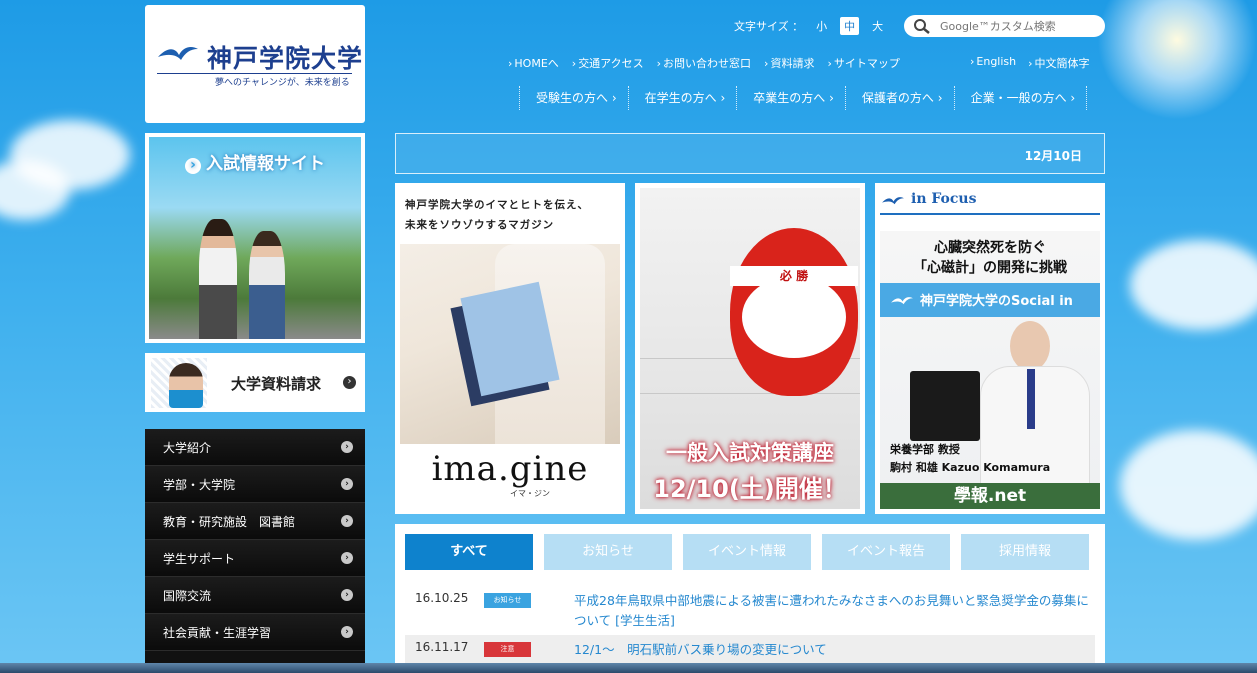  I want to click on side-menu-label: 大学紹介, so click(187, 447).